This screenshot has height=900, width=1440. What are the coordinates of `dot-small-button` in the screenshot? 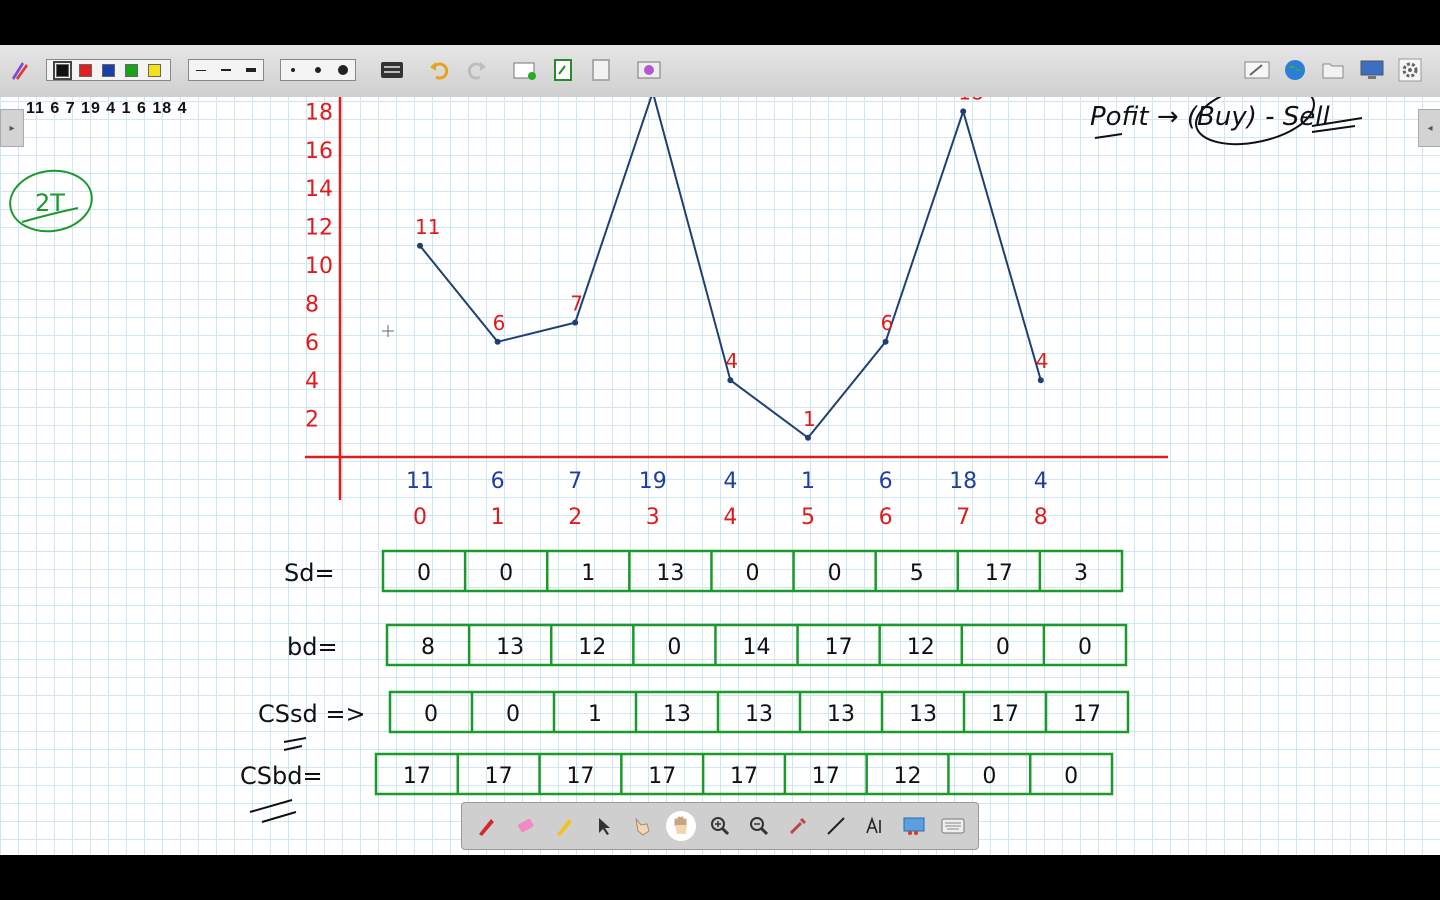 It's located at (293, 70).